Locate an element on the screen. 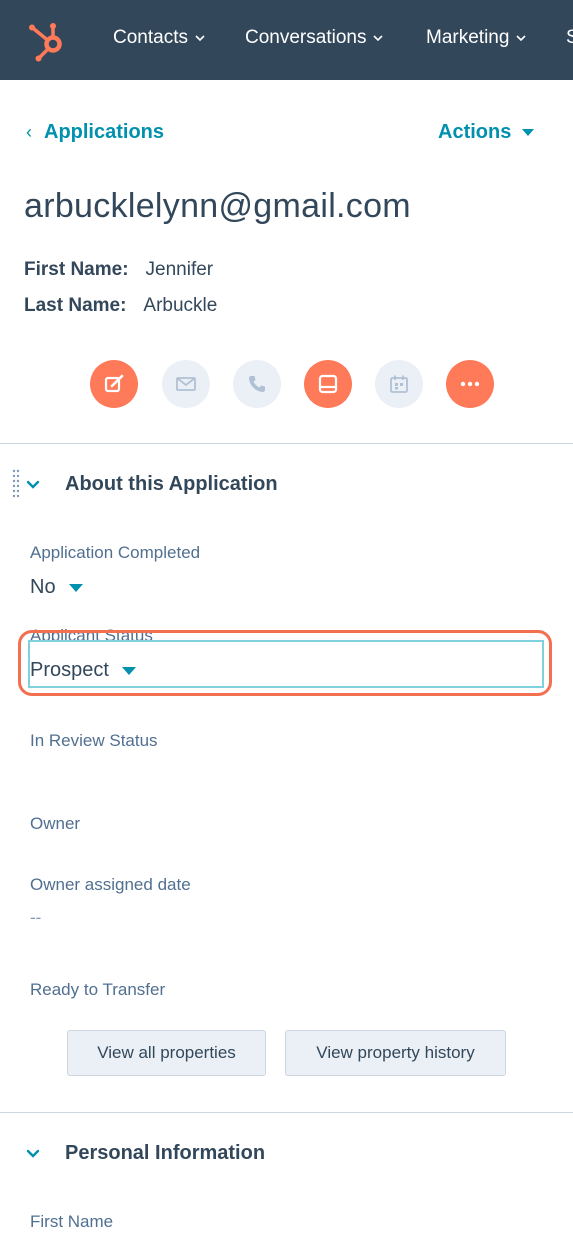 This screenshot has width=573, height=1239. record-title: arbucklelynn@gmail.com is located at coordinates (217, 206).